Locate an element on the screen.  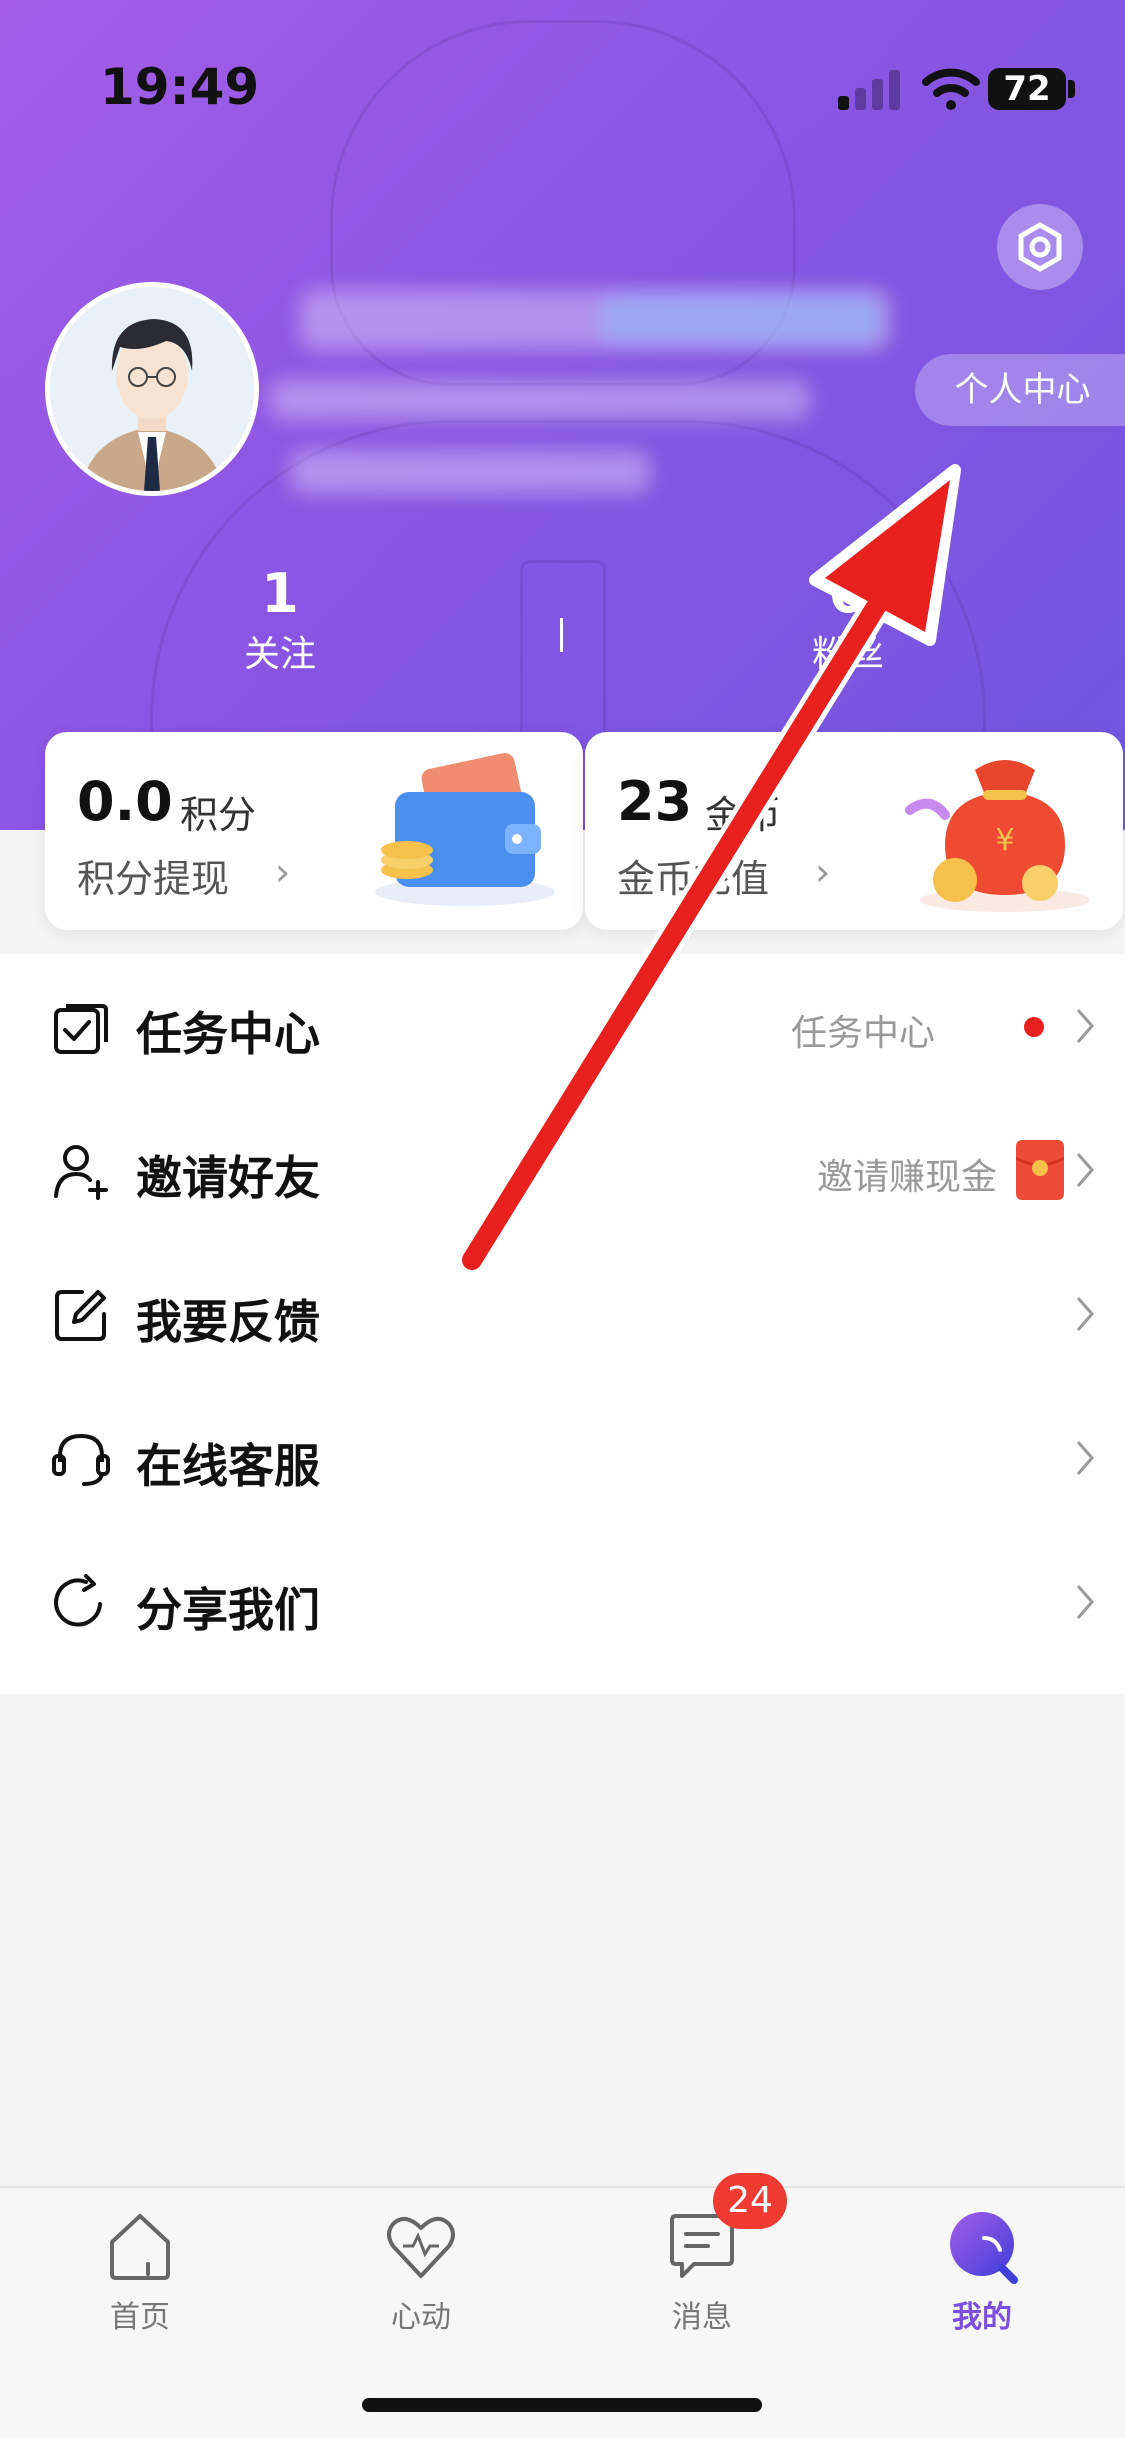
wifi-icon is located at coordinates (951, 89).